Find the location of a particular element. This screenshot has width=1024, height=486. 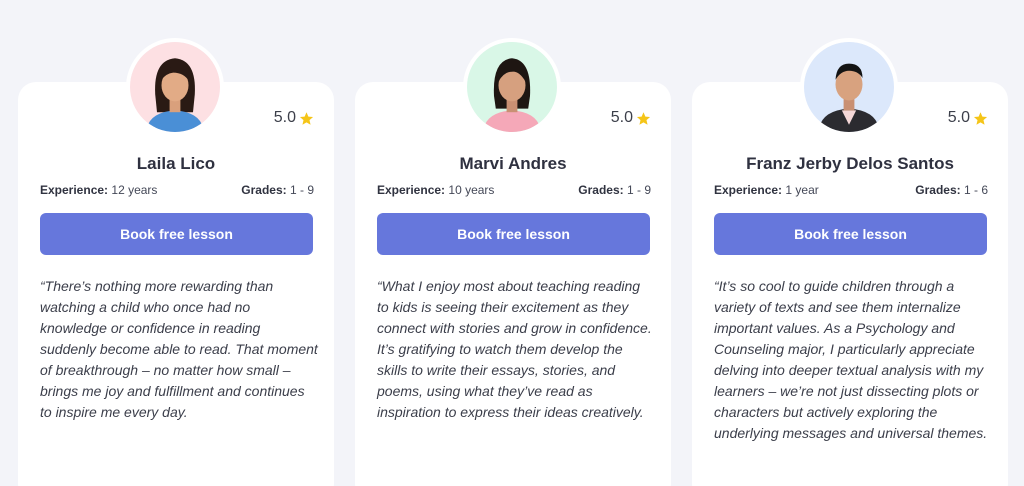

experience: Experience: 12 years is located at coordinates (98, 190).